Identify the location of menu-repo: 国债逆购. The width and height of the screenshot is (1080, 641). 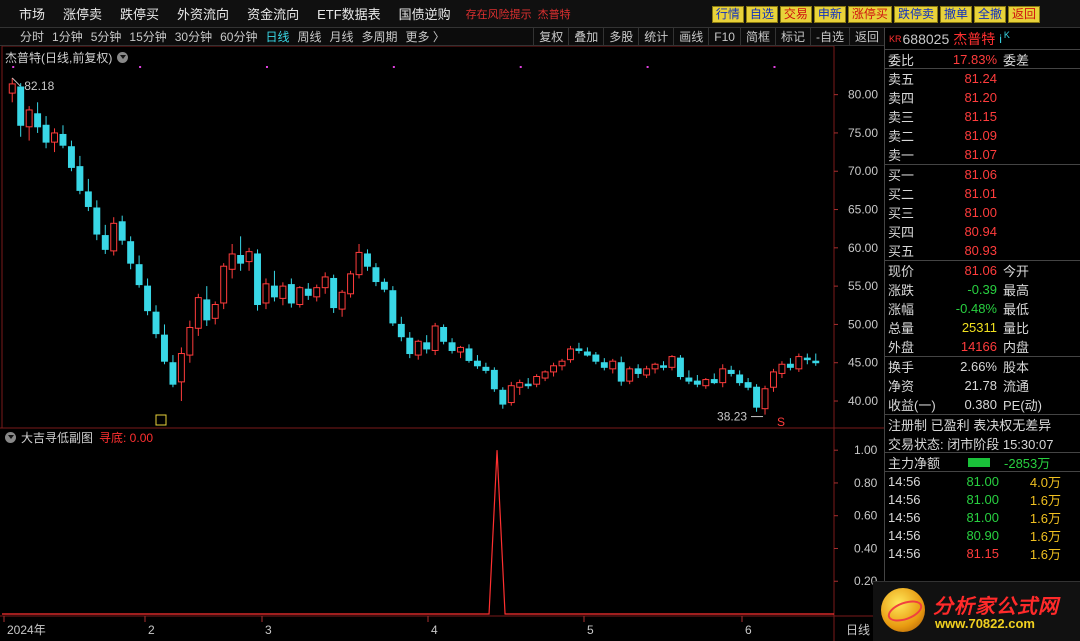
(425, 13).